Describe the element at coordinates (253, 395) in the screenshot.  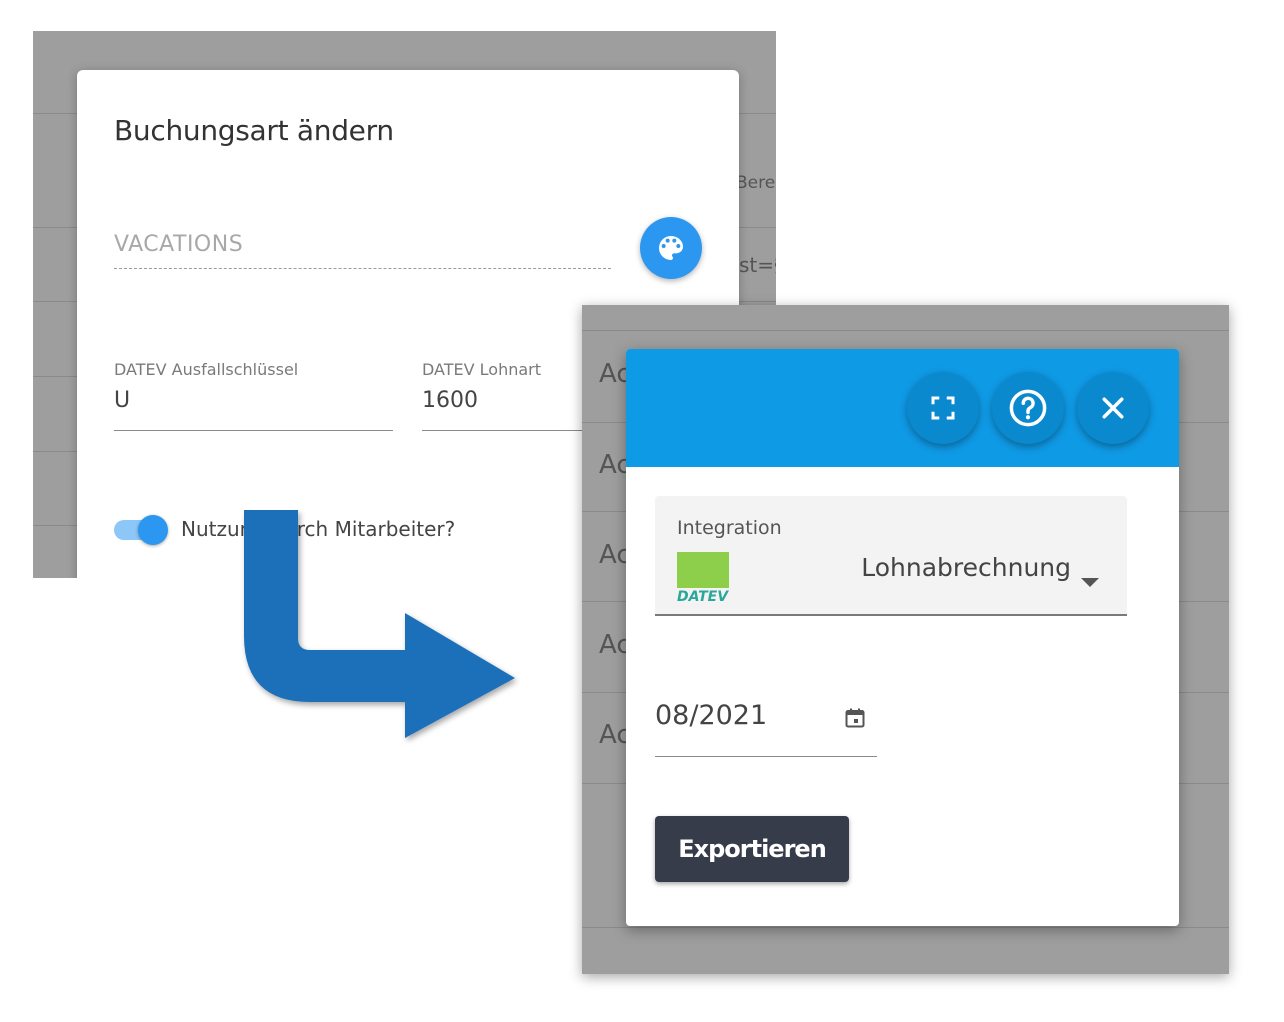
I see `datev-ausfallschluessel-field: DATEV Ausfallschlüssel U` at that location.